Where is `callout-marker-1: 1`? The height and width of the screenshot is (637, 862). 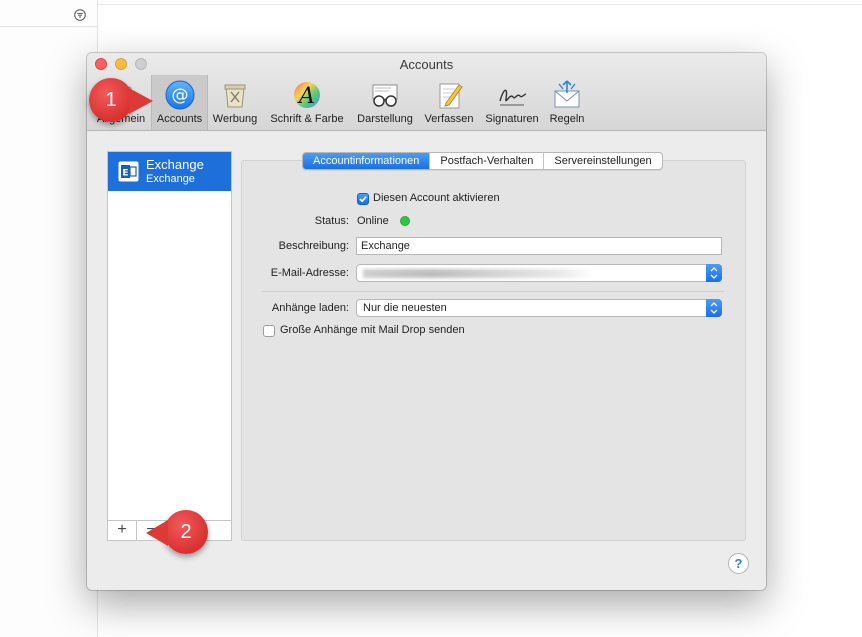
callout-marker-1: 1 is located at coordinates (111, 100).